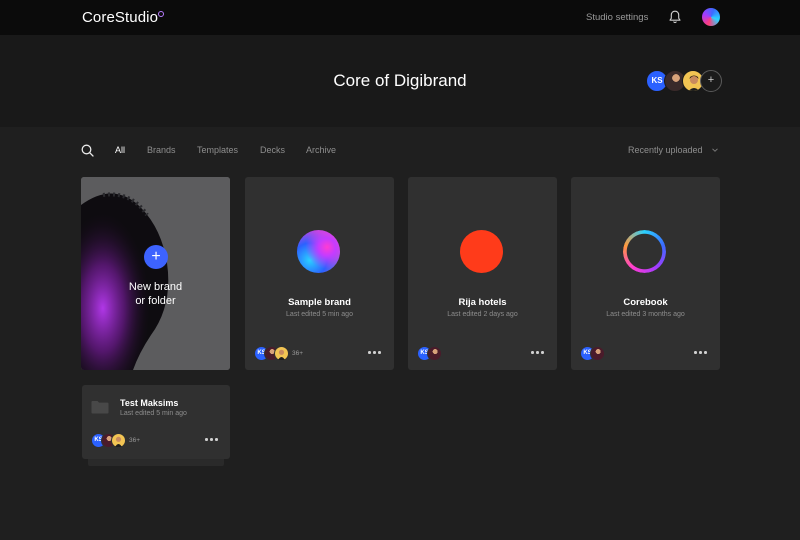 This screenshot has width=800, height=540. I want to click on new-card-artwork, so click(155, 273).